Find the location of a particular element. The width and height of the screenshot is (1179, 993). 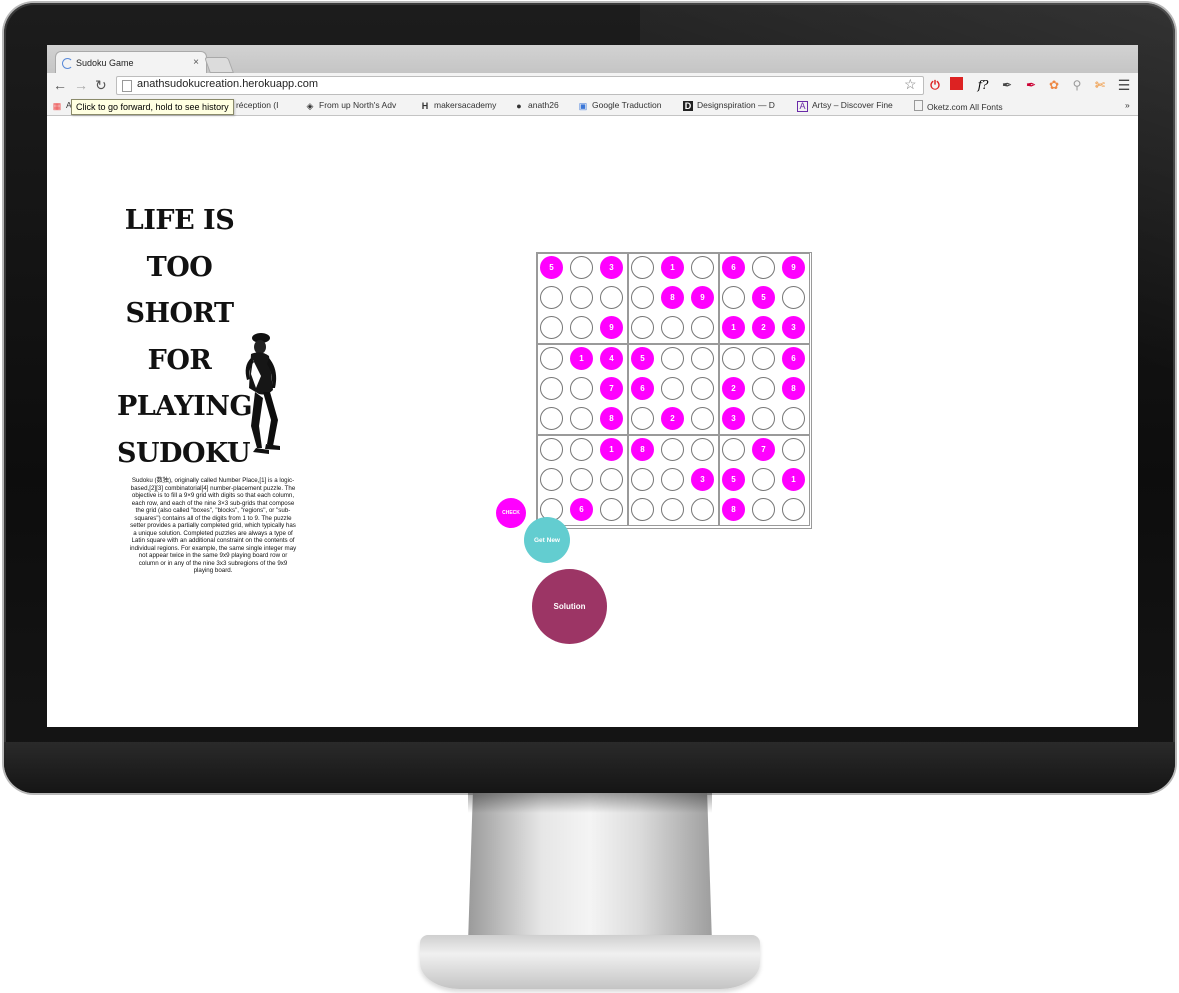

bookmark-anath26: ● anath26 is located at coordinates (536, 105).